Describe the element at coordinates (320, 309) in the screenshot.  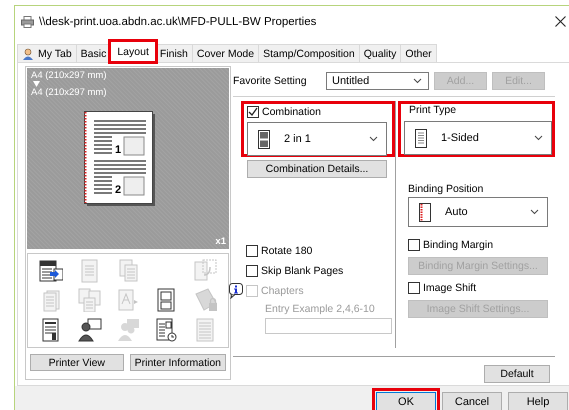
I see `hint-text: Entry Example 2,4,6-10` at that location.